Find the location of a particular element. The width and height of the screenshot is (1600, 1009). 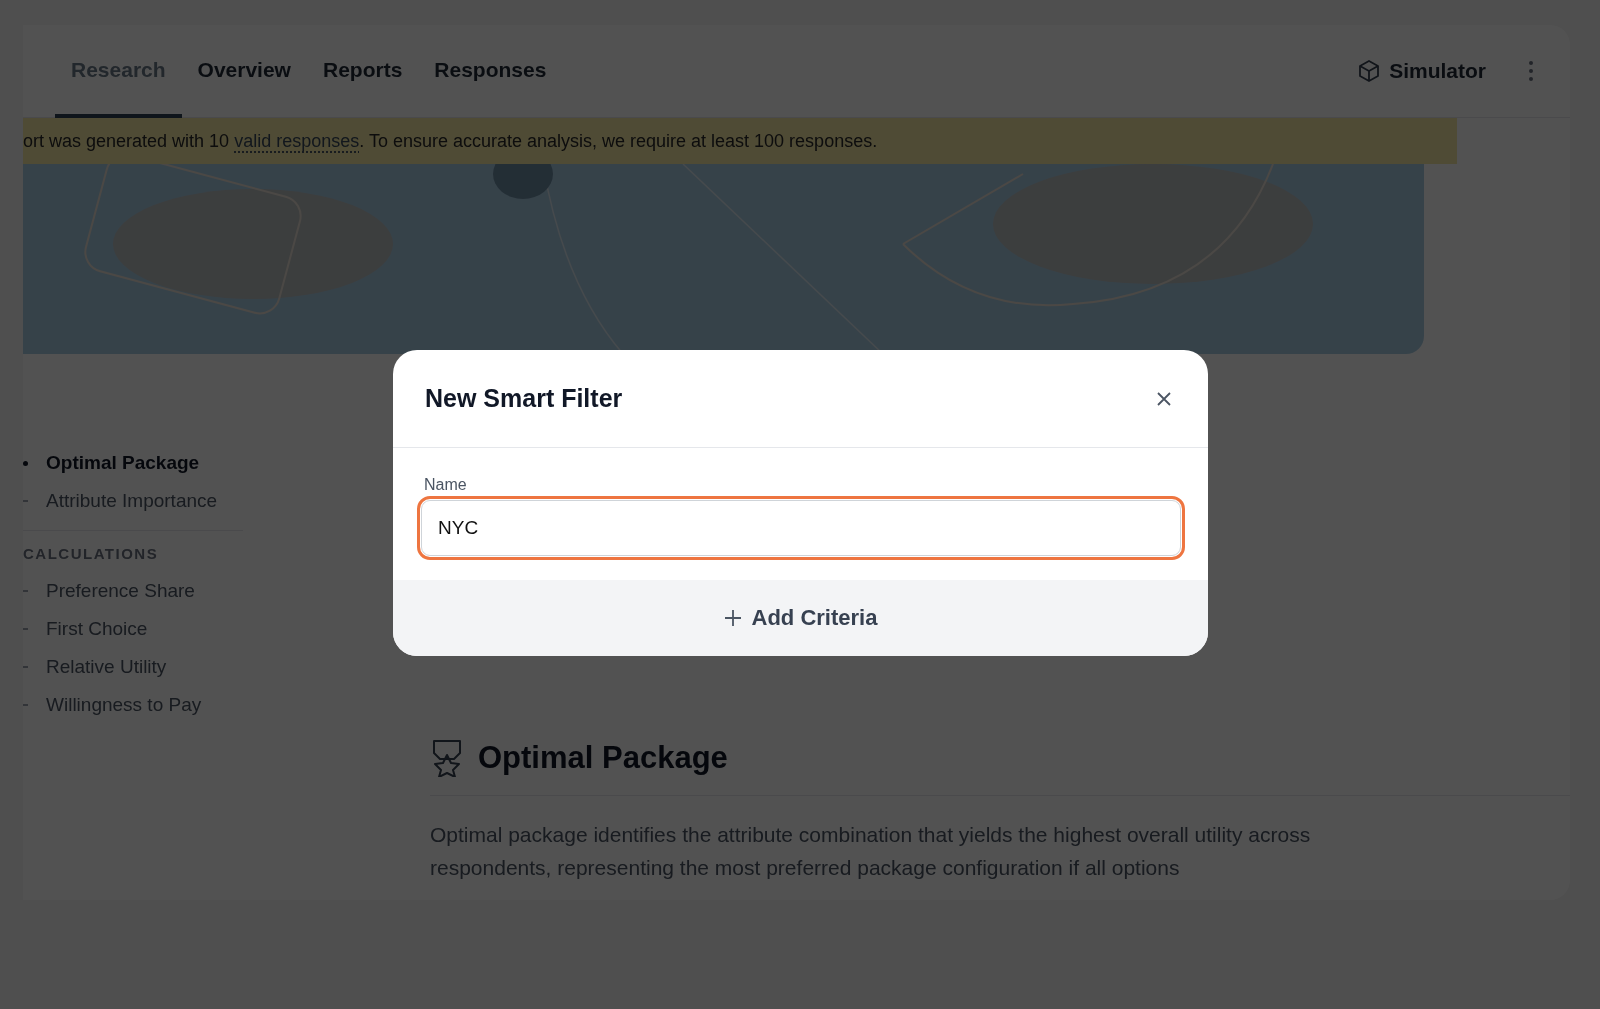

sidebar-item: Preference Share is located at coordinates (109, 591).